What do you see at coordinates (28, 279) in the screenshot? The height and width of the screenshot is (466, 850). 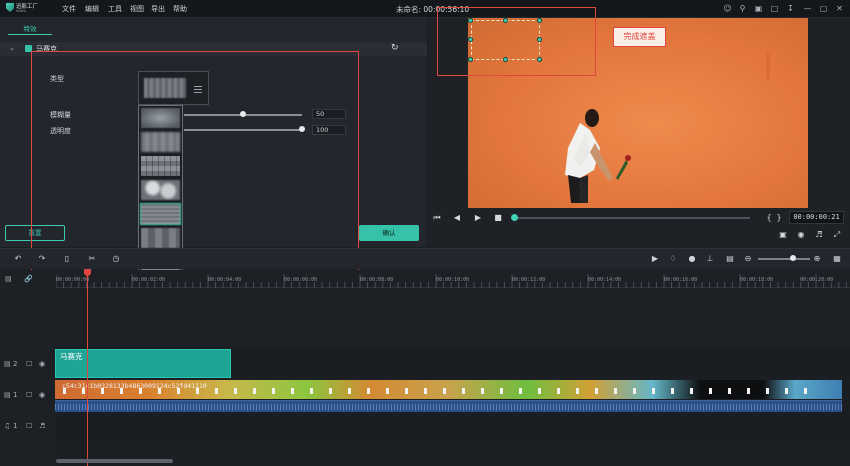 I see `link-icon: 🔗` at bounding box center [28, 279].